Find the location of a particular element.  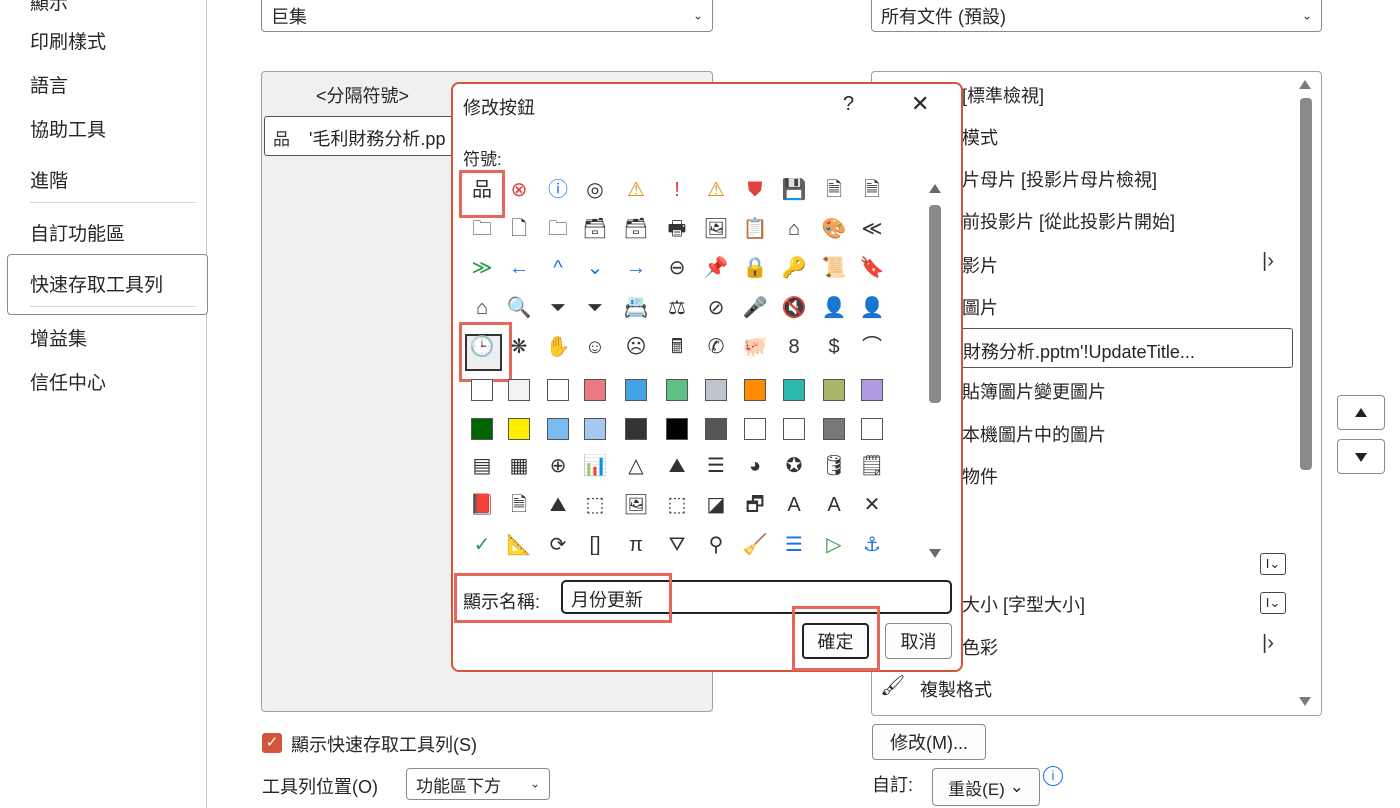

cancel-button: 取消 is located at coordinates (918, 641).